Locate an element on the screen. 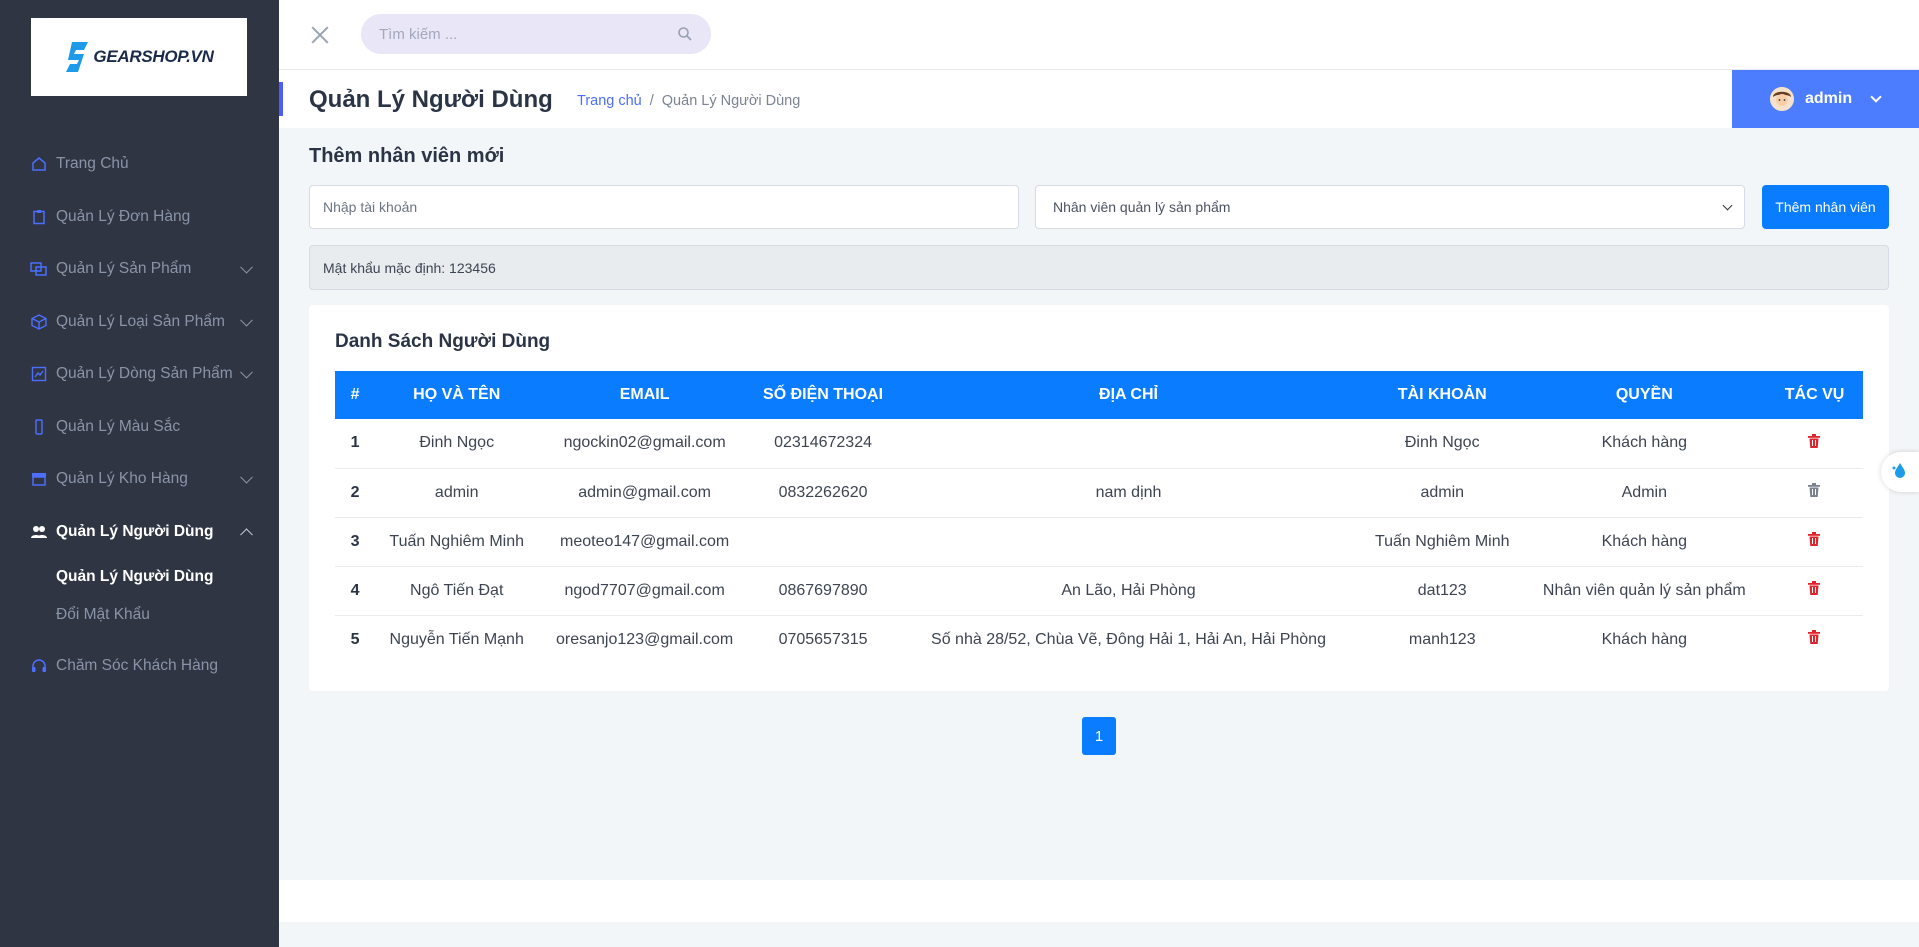 The height and width of the screenshot is (947, 1919). breadcrumb-home-link: Trang chủ is located at coordinates (609, 101).